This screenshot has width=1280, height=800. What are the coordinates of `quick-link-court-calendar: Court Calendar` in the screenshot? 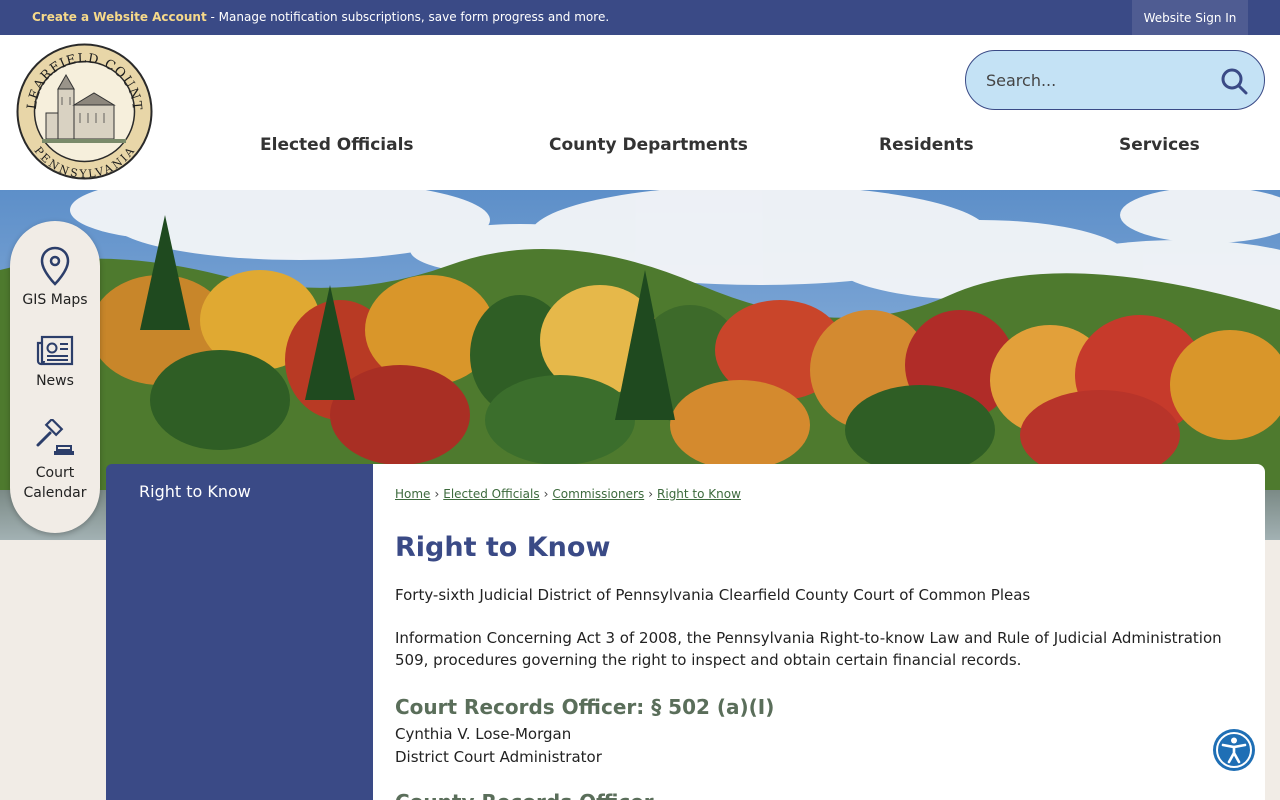 It's located at (55, 461).